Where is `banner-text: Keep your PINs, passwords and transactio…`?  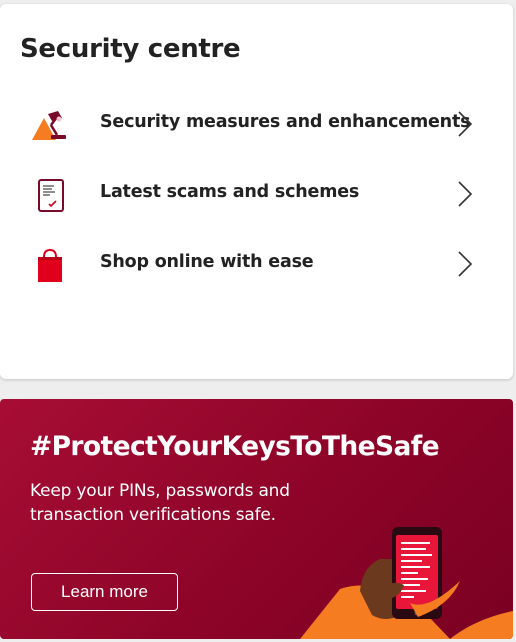 banner-text: Keep your PINs, passwords and transactio… is located at coordinates (160, 503).